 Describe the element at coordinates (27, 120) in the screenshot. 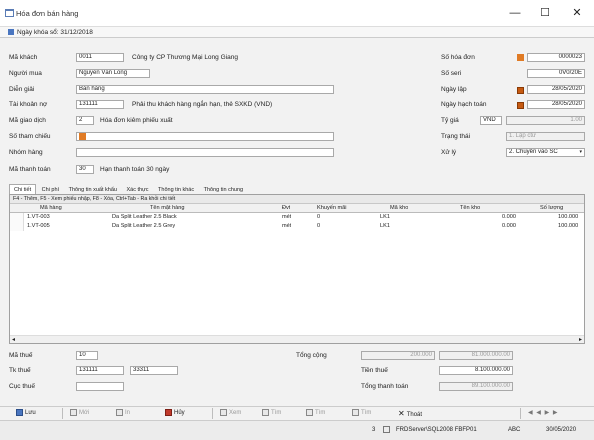

I see `transaction-code-label: Mã giao dịch` at that location.